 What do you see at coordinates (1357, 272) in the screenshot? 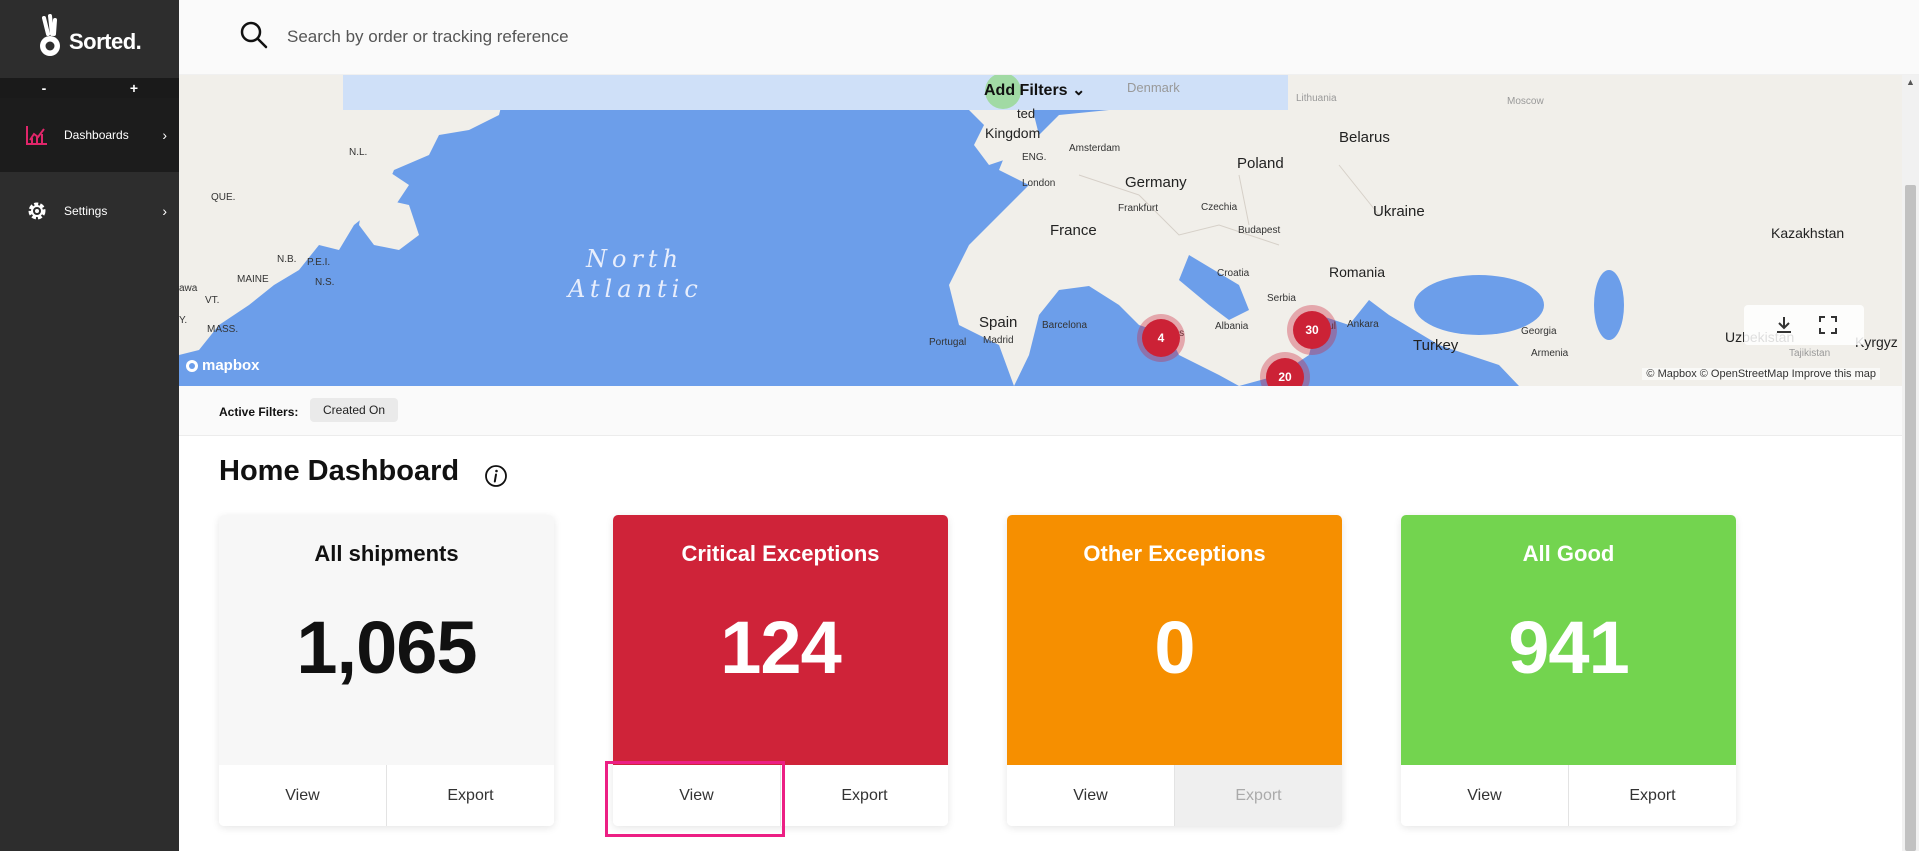
I see `map-label: Romania` at bounding box center [1357, 272].